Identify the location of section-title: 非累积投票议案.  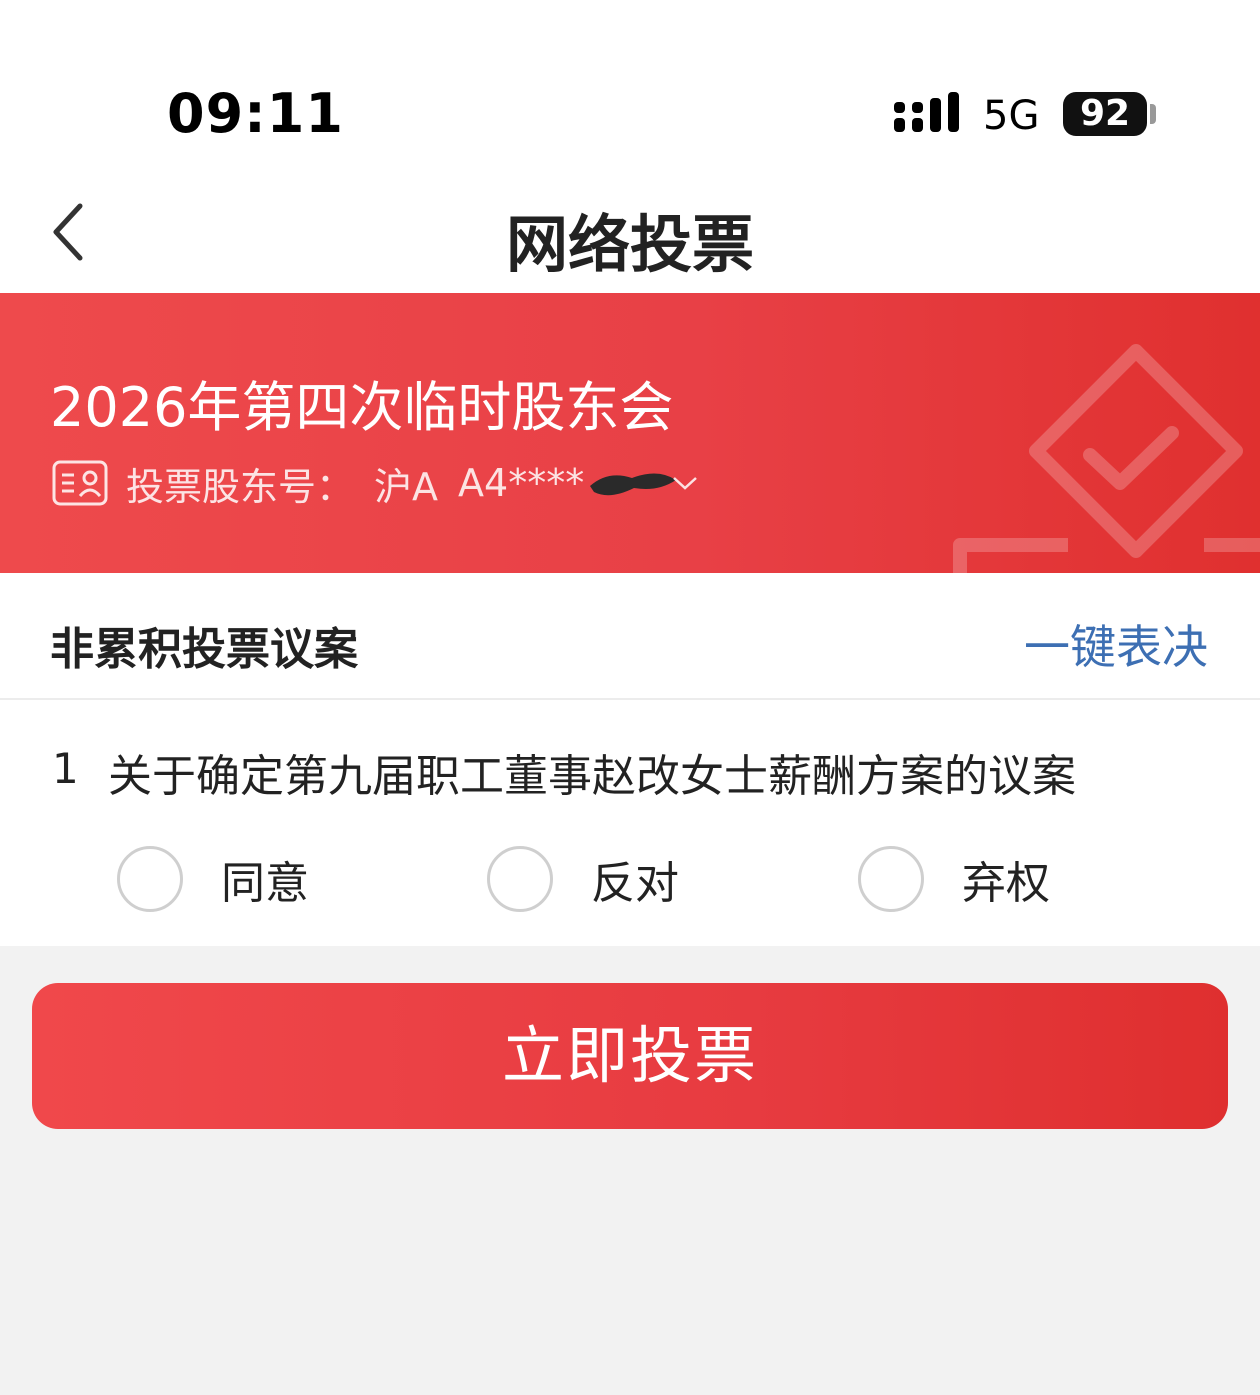
(204, 649).